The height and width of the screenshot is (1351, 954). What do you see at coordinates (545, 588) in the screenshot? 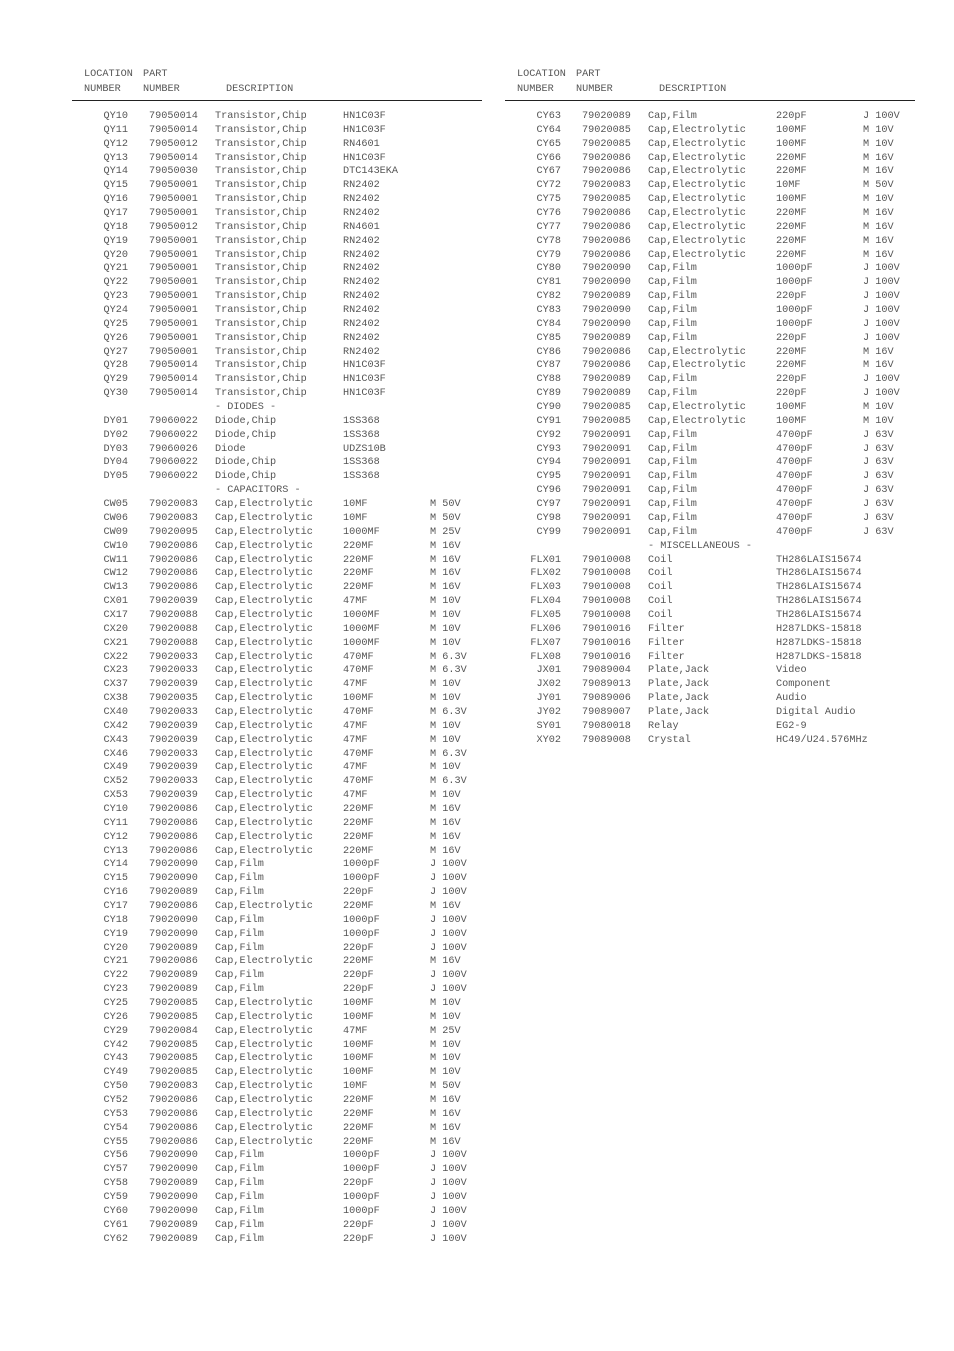
I see `location-number: FLX03` at bounding box center [545, 588].